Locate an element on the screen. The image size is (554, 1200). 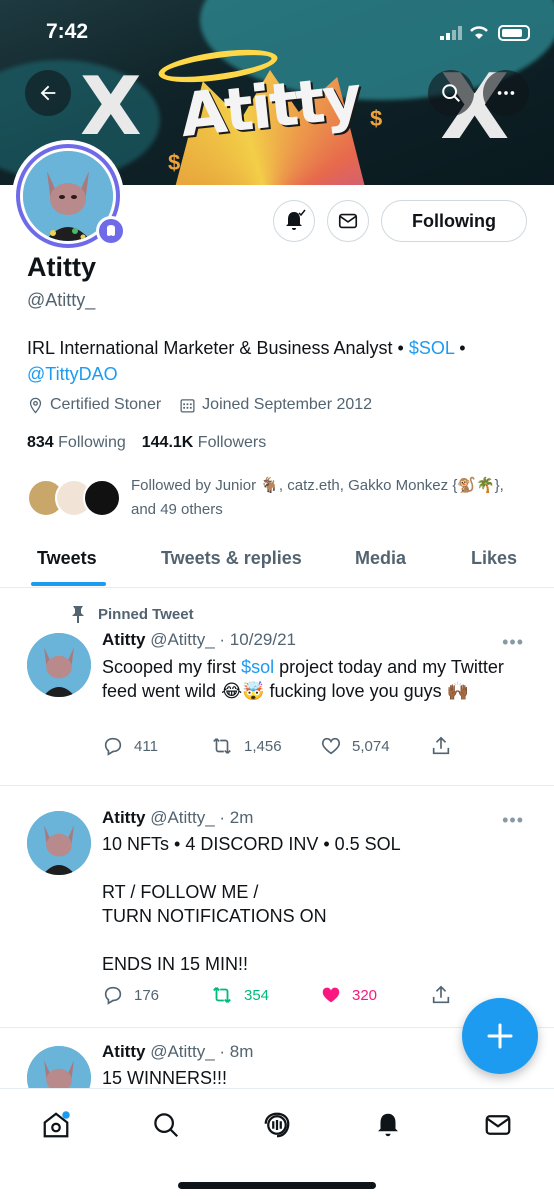
active-tab-indicator is located at coordinates (68, 584).